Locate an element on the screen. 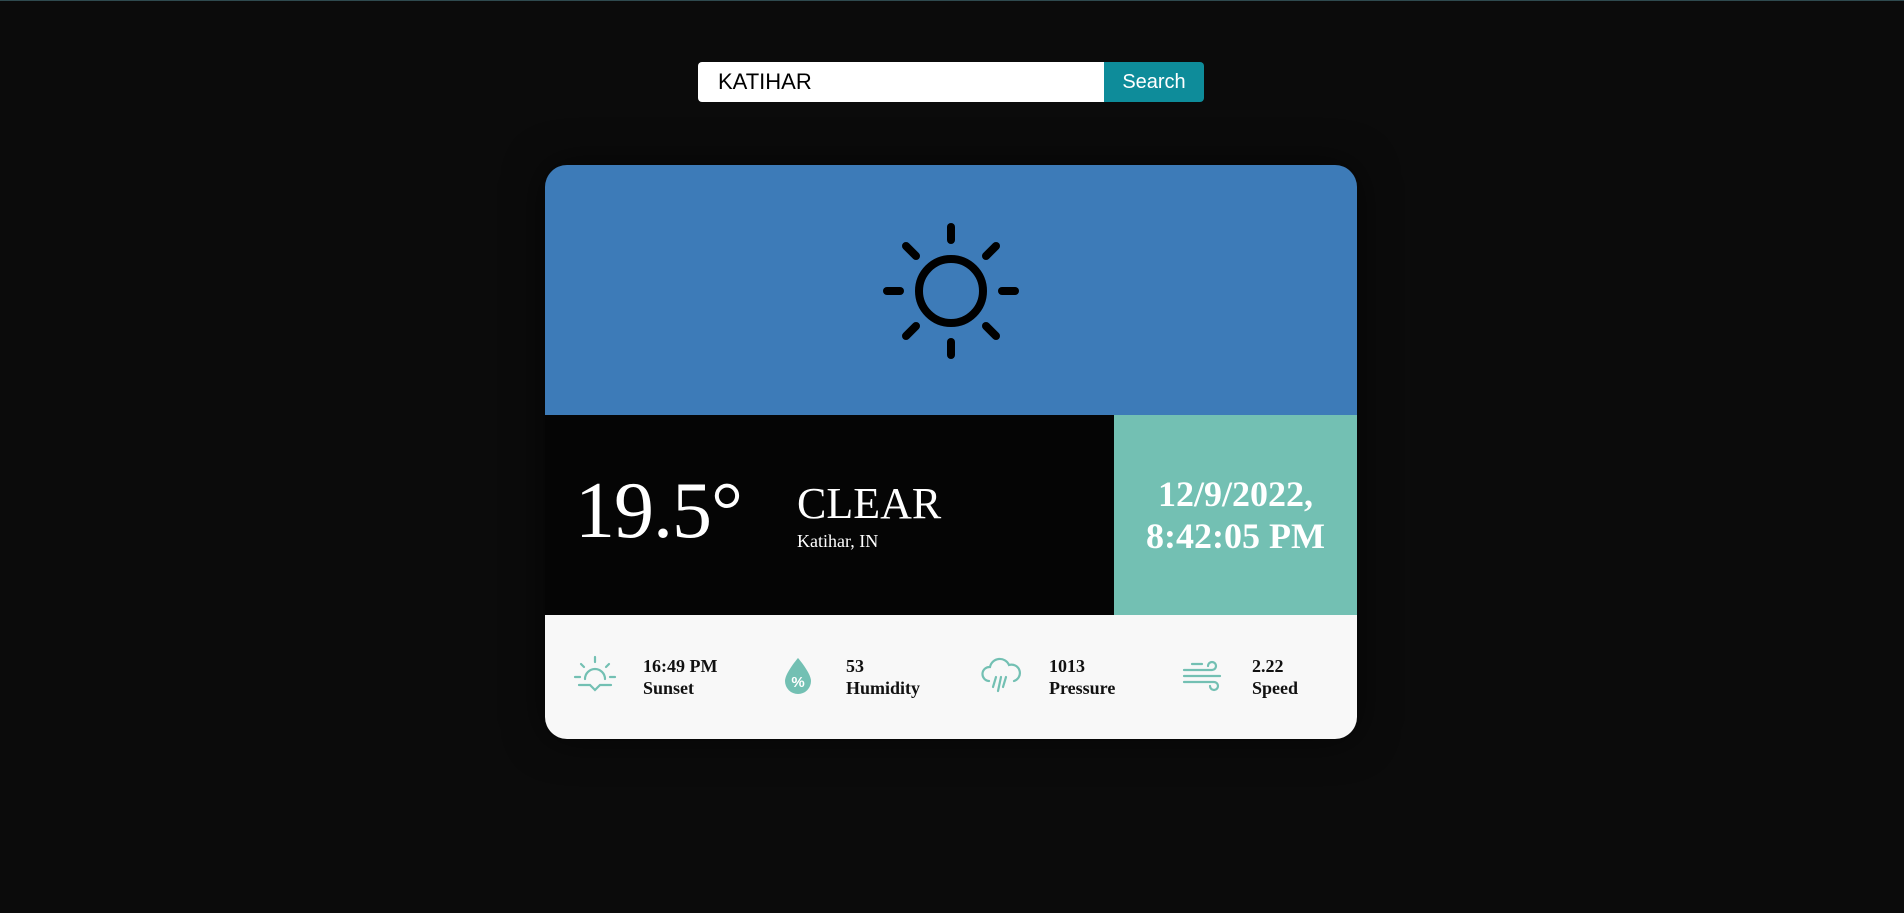  sun-icon is located at coordinates (951, 291).